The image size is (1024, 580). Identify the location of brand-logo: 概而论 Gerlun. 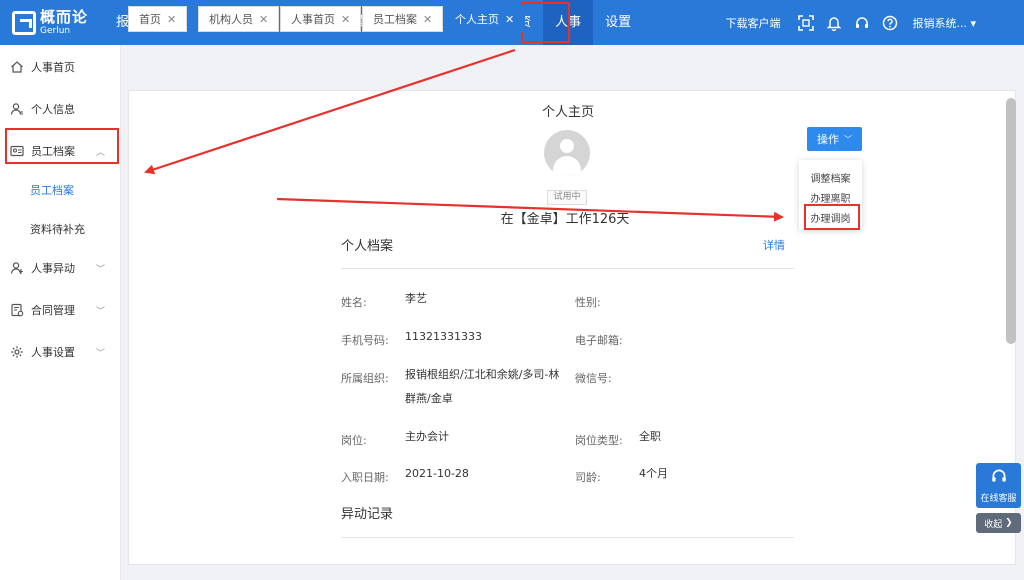
(52, 21).